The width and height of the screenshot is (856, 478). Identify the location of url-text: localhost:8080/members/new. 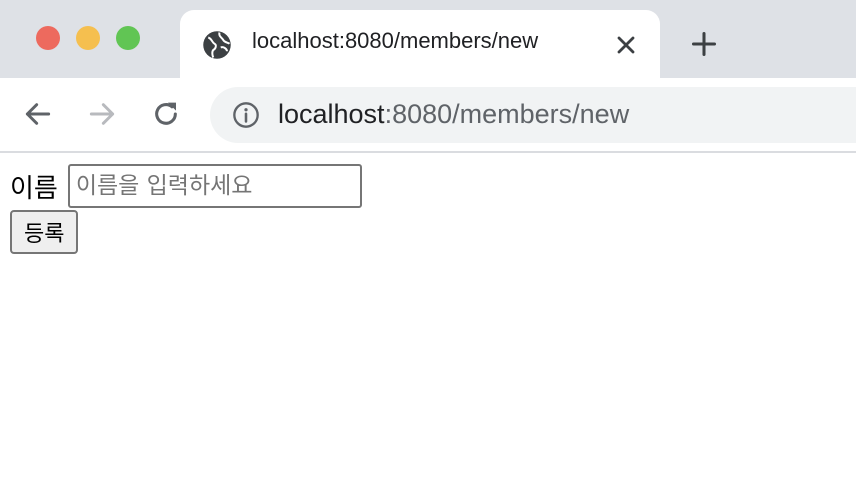
(453, 114).